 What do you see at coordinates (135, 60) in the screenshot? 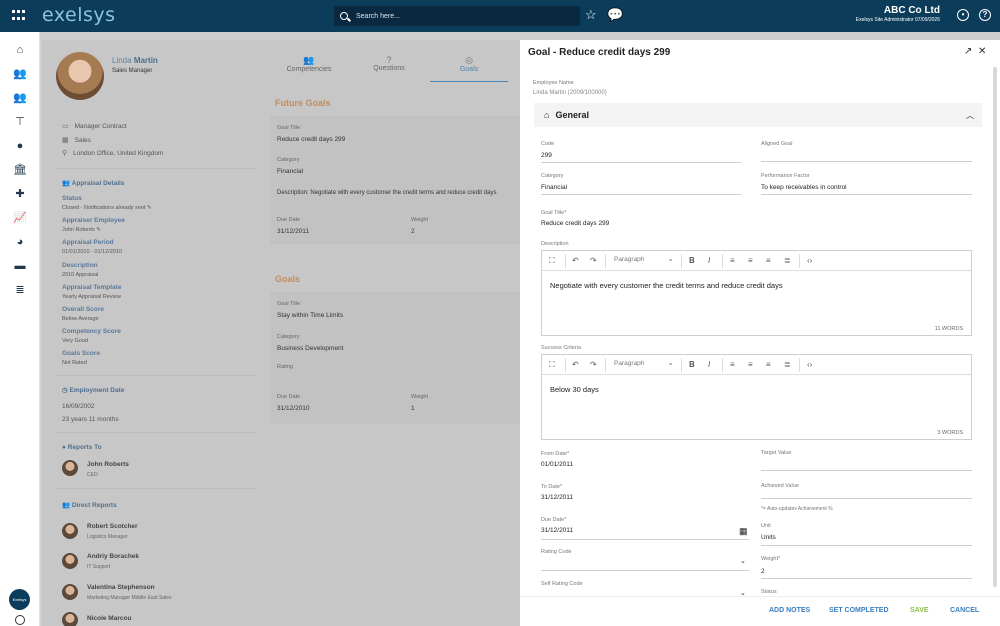
I see `employee-name: Linda Martin` at bounding box center [135, 60].